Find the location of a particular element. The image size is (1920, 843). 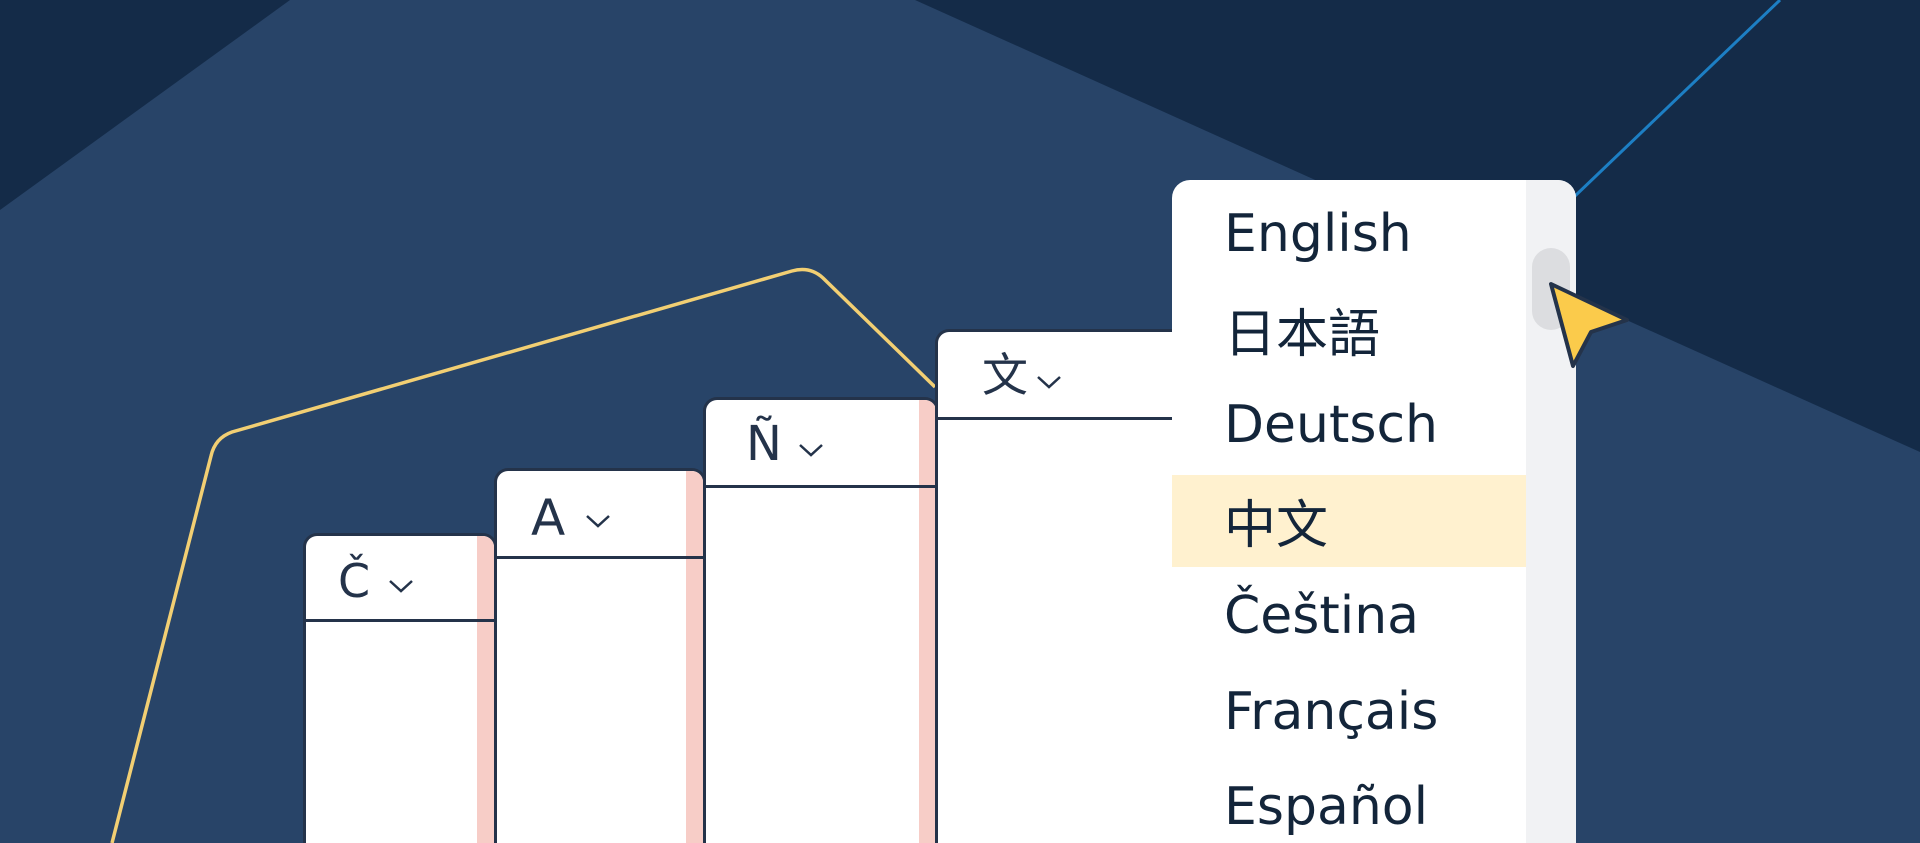

glyph-chinese: 文 is located at coordinates (1005, 375).